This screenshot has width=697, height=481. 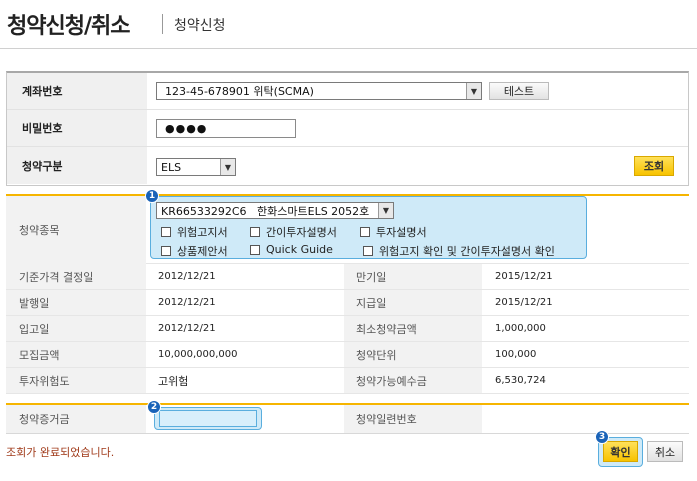 I want to click on deposit-input, so click(x=208, y=418).